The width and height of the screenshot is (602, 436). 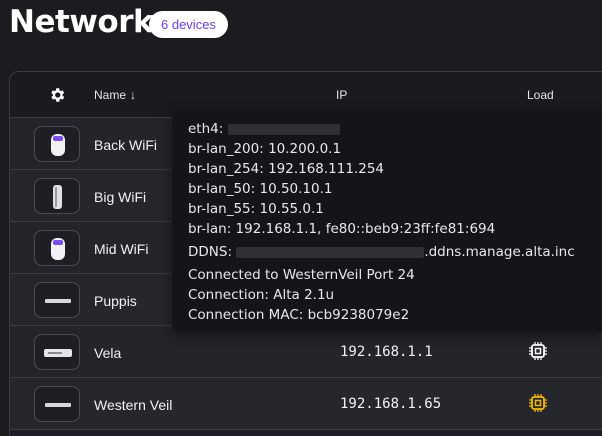 I want to click on tooltip-ddns-label: DDNS:, so click(x=210, y=252).